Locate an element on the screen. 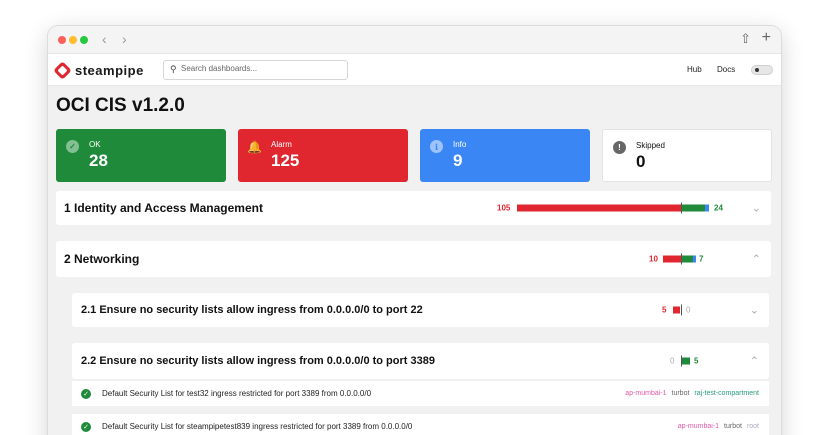 Image resolution: width=828 pixels, height=435 pixels. search-input is located at coordinates (261, 68).